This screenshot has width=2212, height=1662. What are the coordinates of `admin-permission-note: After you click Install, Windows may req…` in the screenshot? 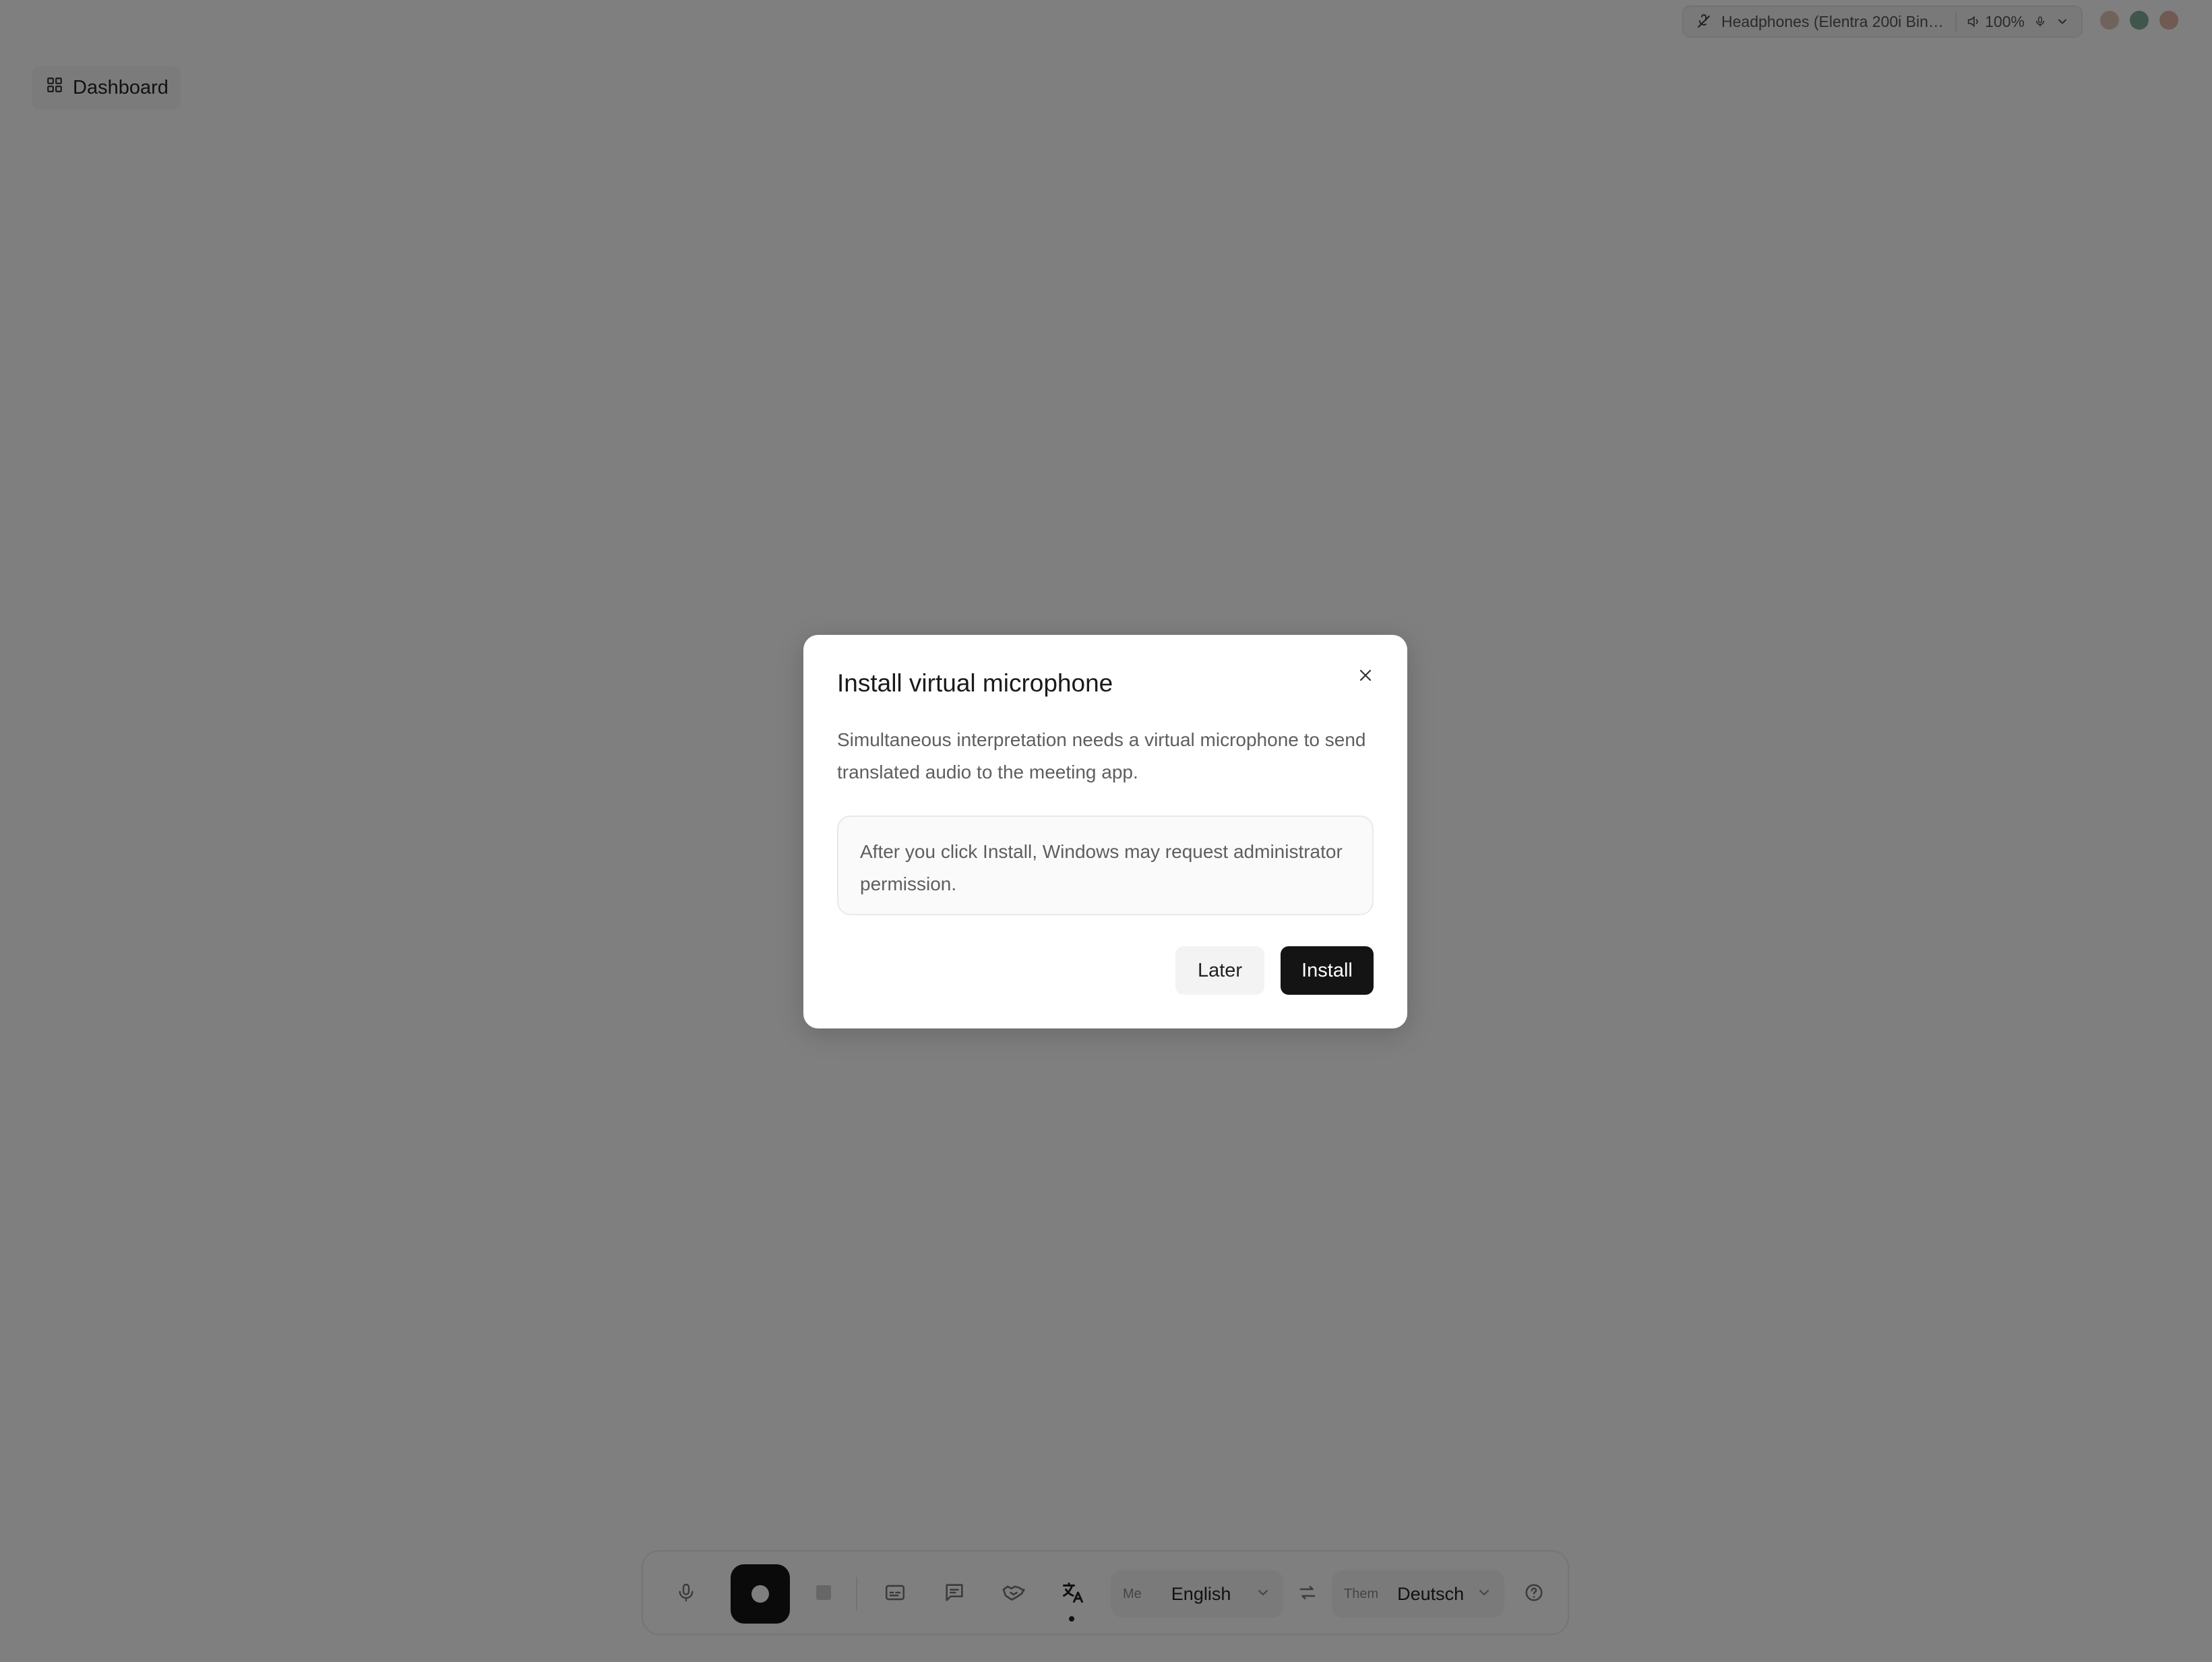 It's located at (1105, 865).